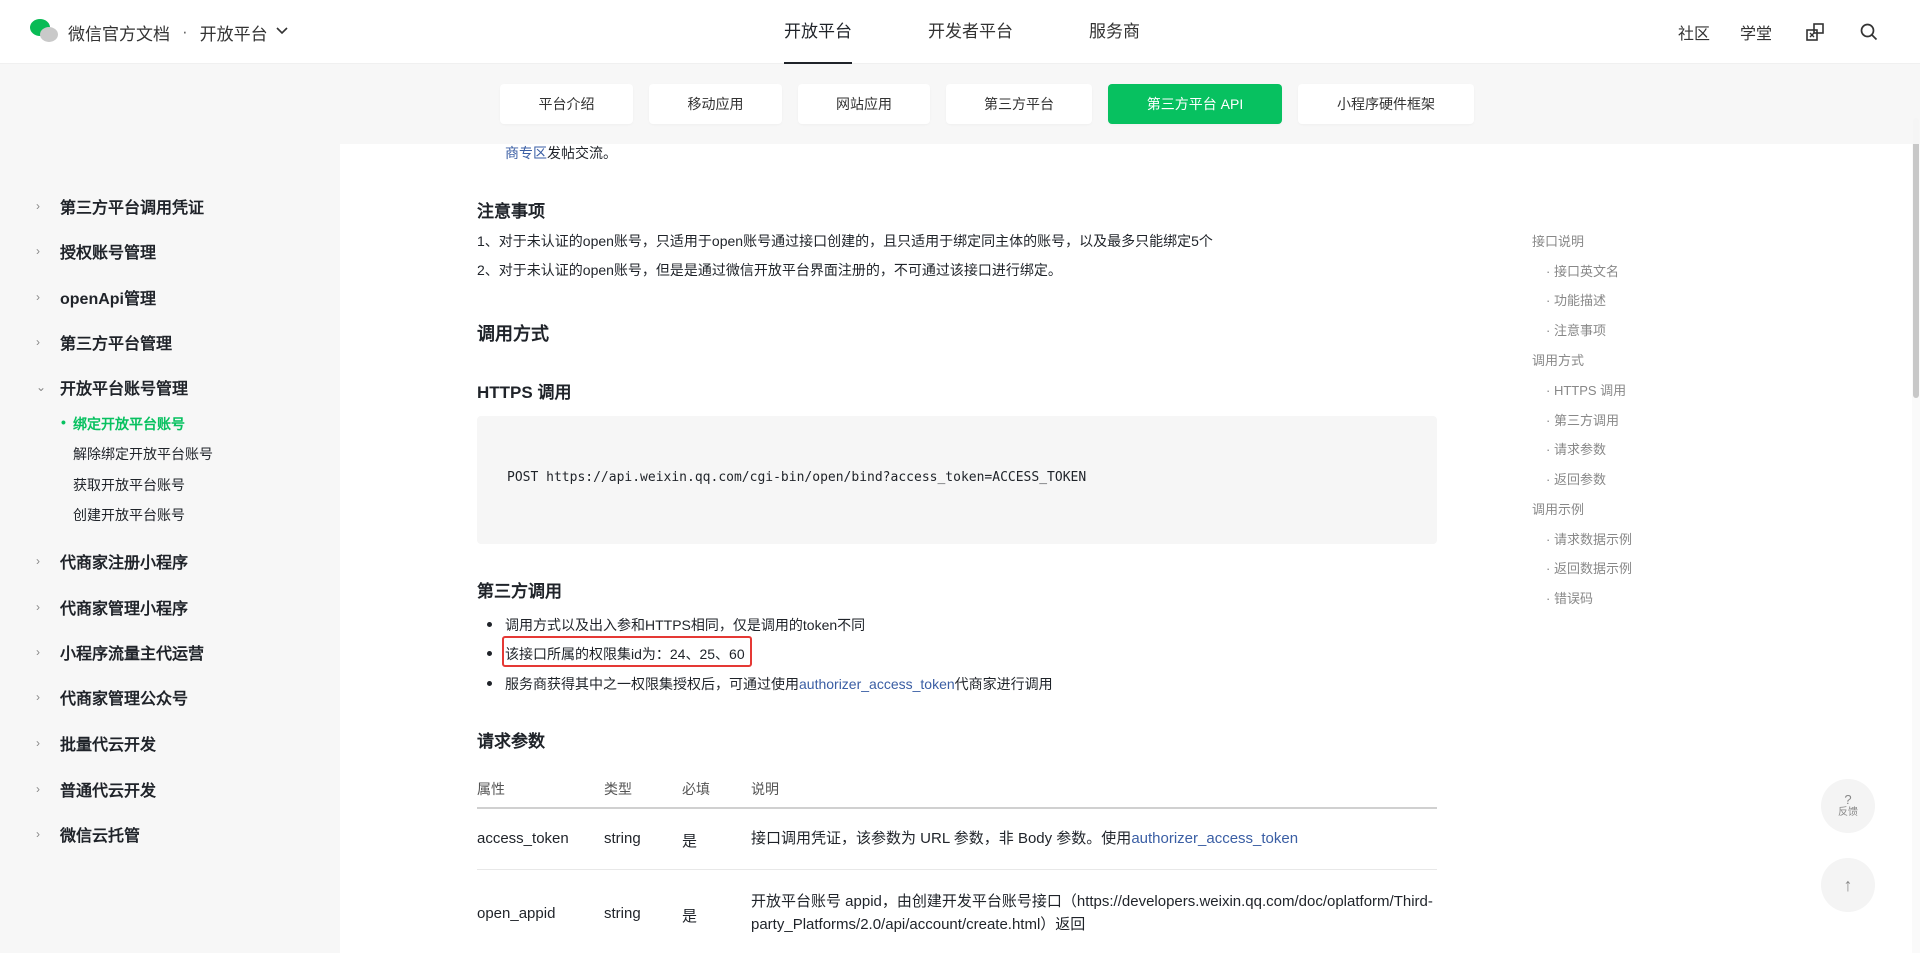  Describe the element at coordinates (1582, 419) in the screenshot. I see `toc-item: 第三方调用` at that location.